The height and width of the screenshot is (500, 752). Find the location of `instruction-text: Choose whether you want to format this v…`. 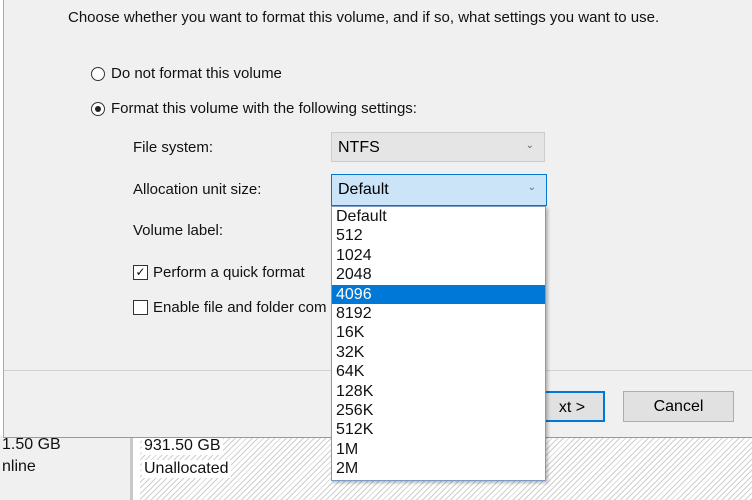

instruction-text: Choose whether you want to format this v… is located at coordinates (364, 17).